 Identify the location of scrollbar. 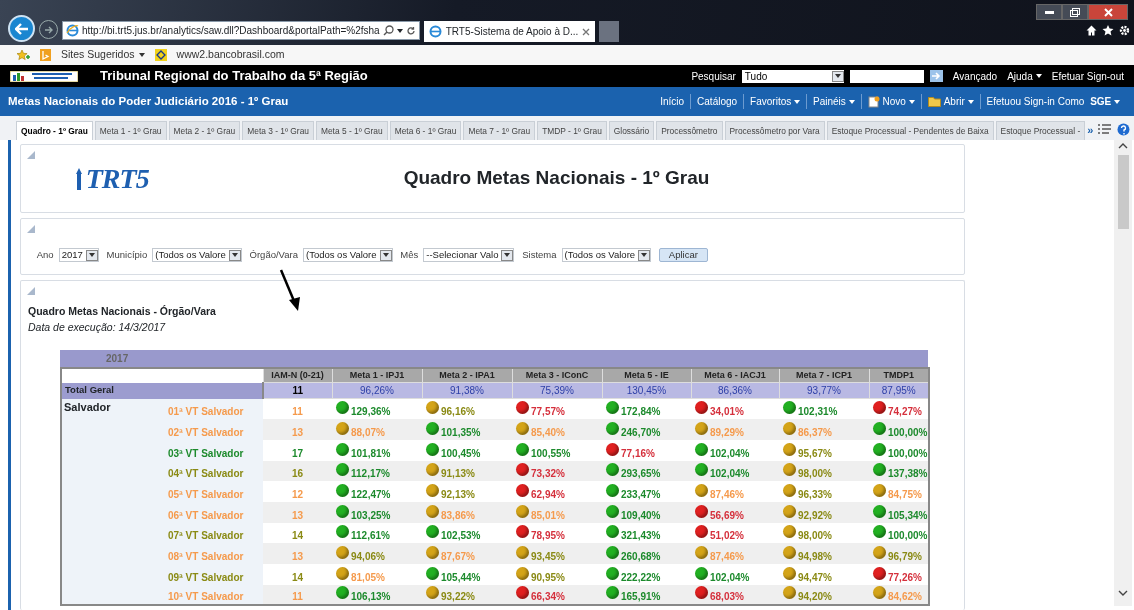
(1123, 373).